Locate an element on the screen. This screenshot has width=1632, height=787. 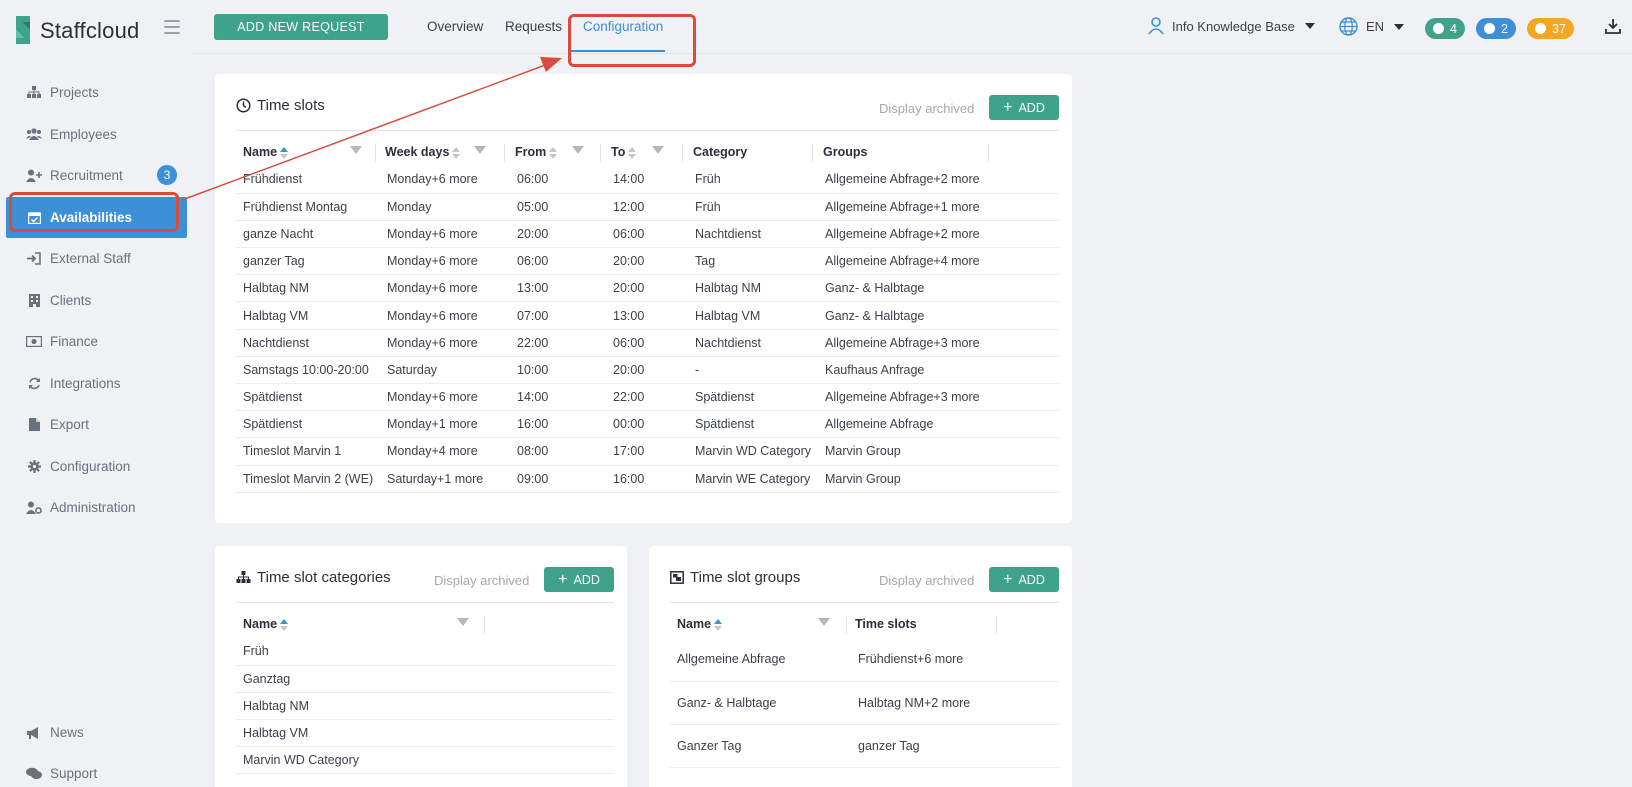
sidebar-item-label: Finance is located at coordinates (74, 342).